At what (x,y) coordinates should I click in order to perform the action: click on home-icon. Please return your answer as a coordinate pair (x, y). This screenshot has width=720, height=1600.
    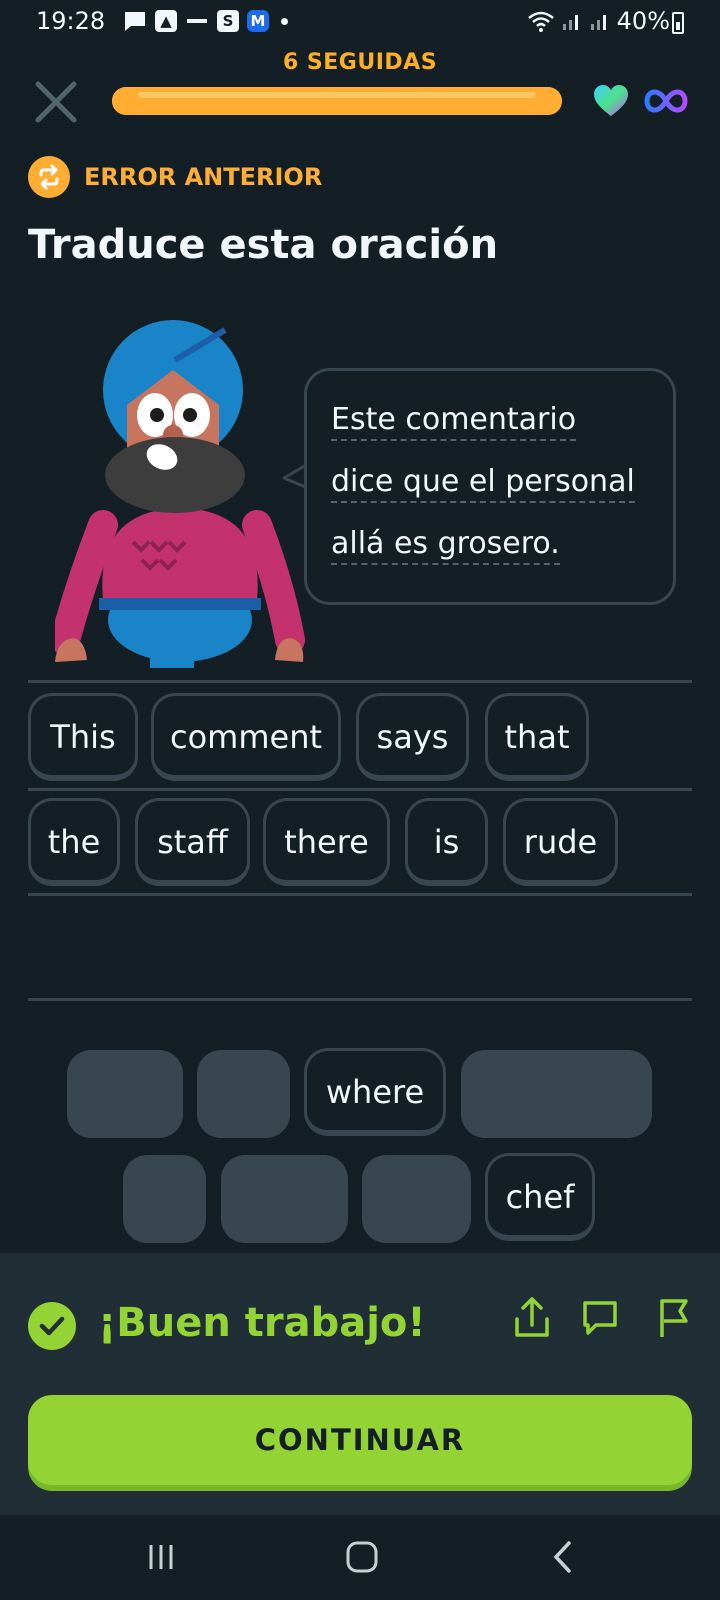
    Looking at the image, I should click on (362, 1557).